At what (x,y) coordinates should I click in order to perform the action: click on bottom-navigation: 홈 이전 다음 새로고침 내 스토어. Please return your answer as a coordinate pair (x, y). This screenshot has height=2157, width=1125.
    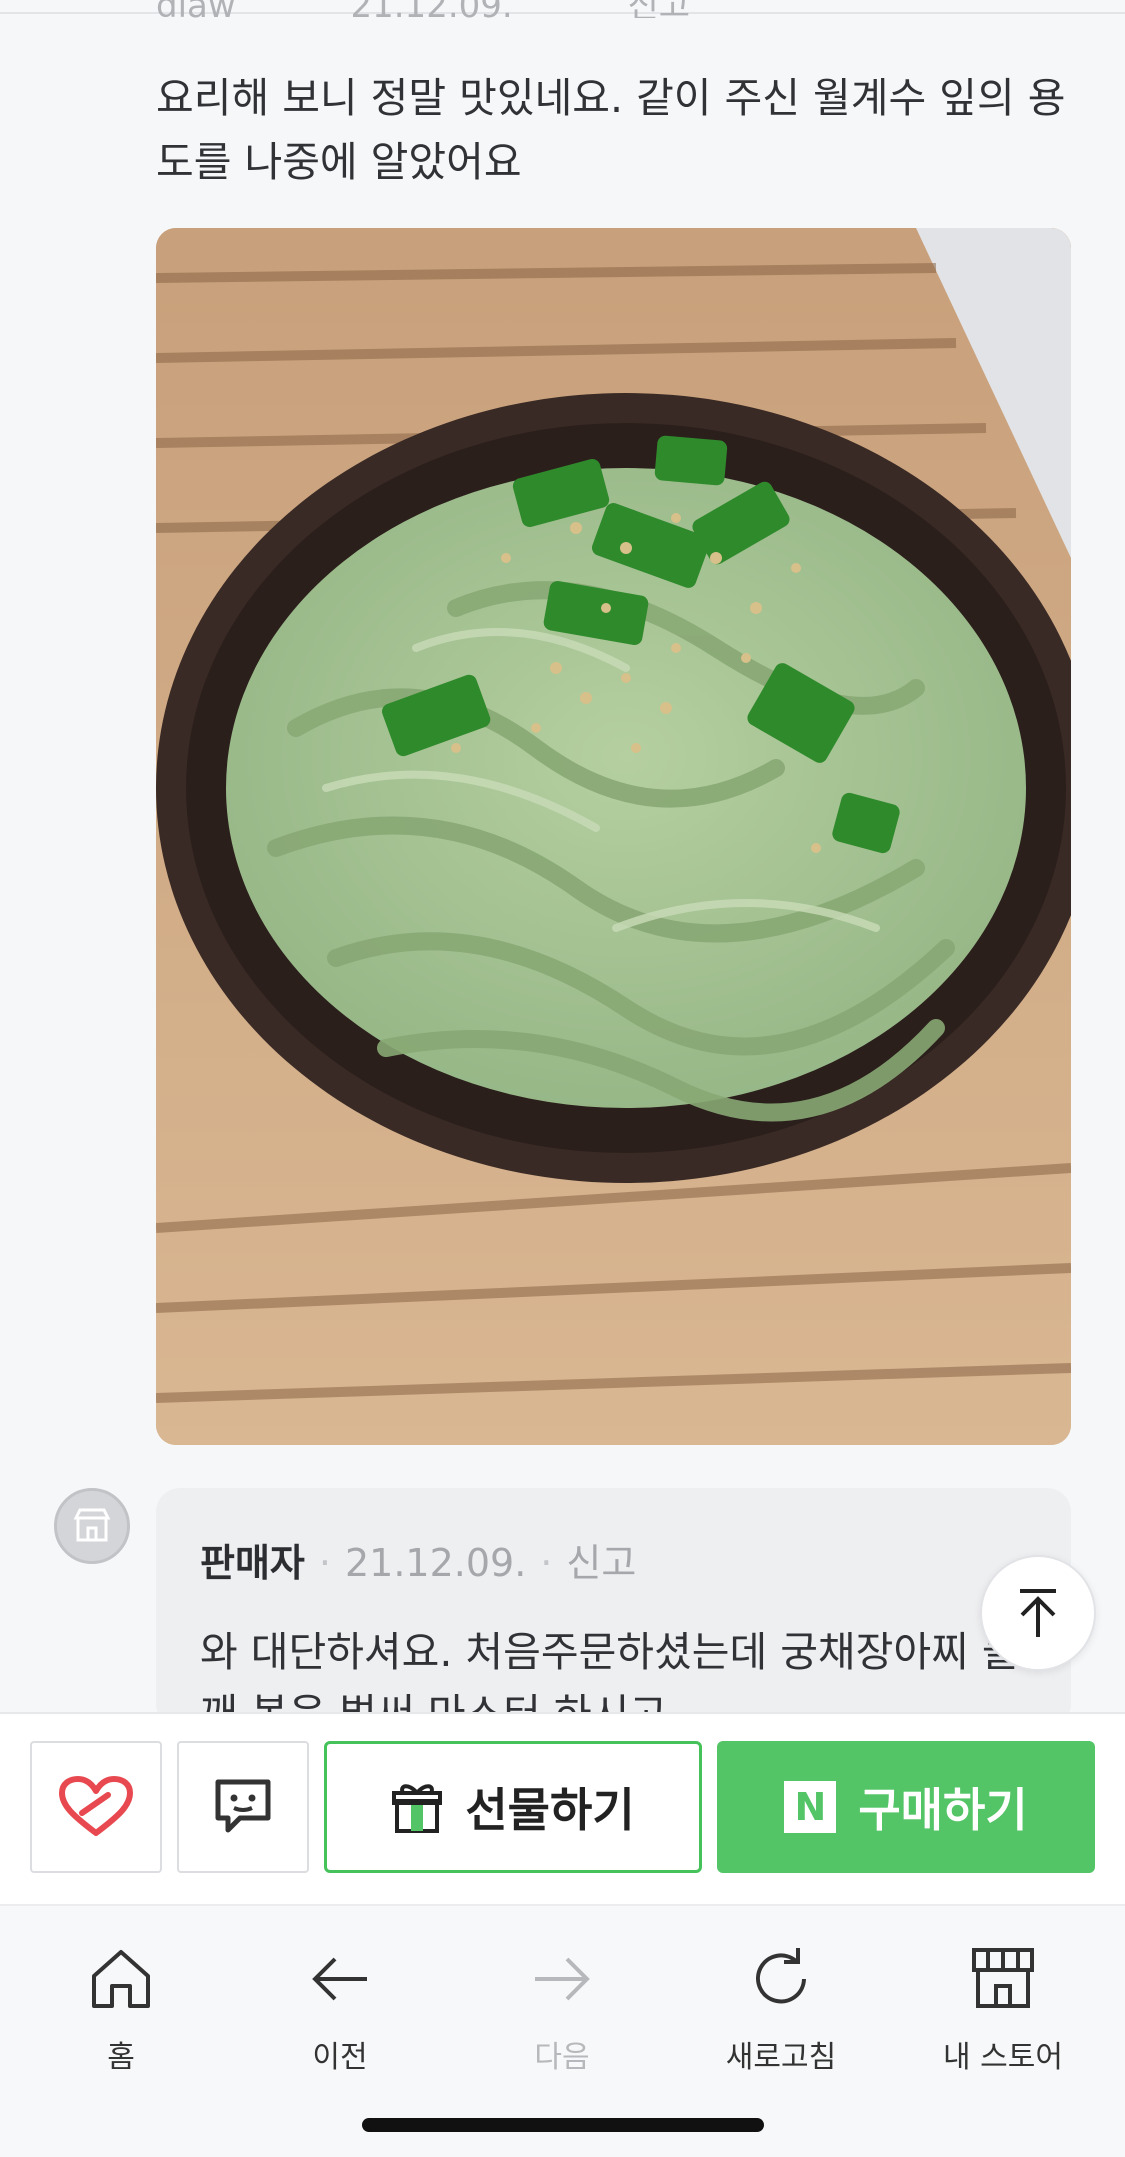
    Looking at the image, I should click on (562, 2030).